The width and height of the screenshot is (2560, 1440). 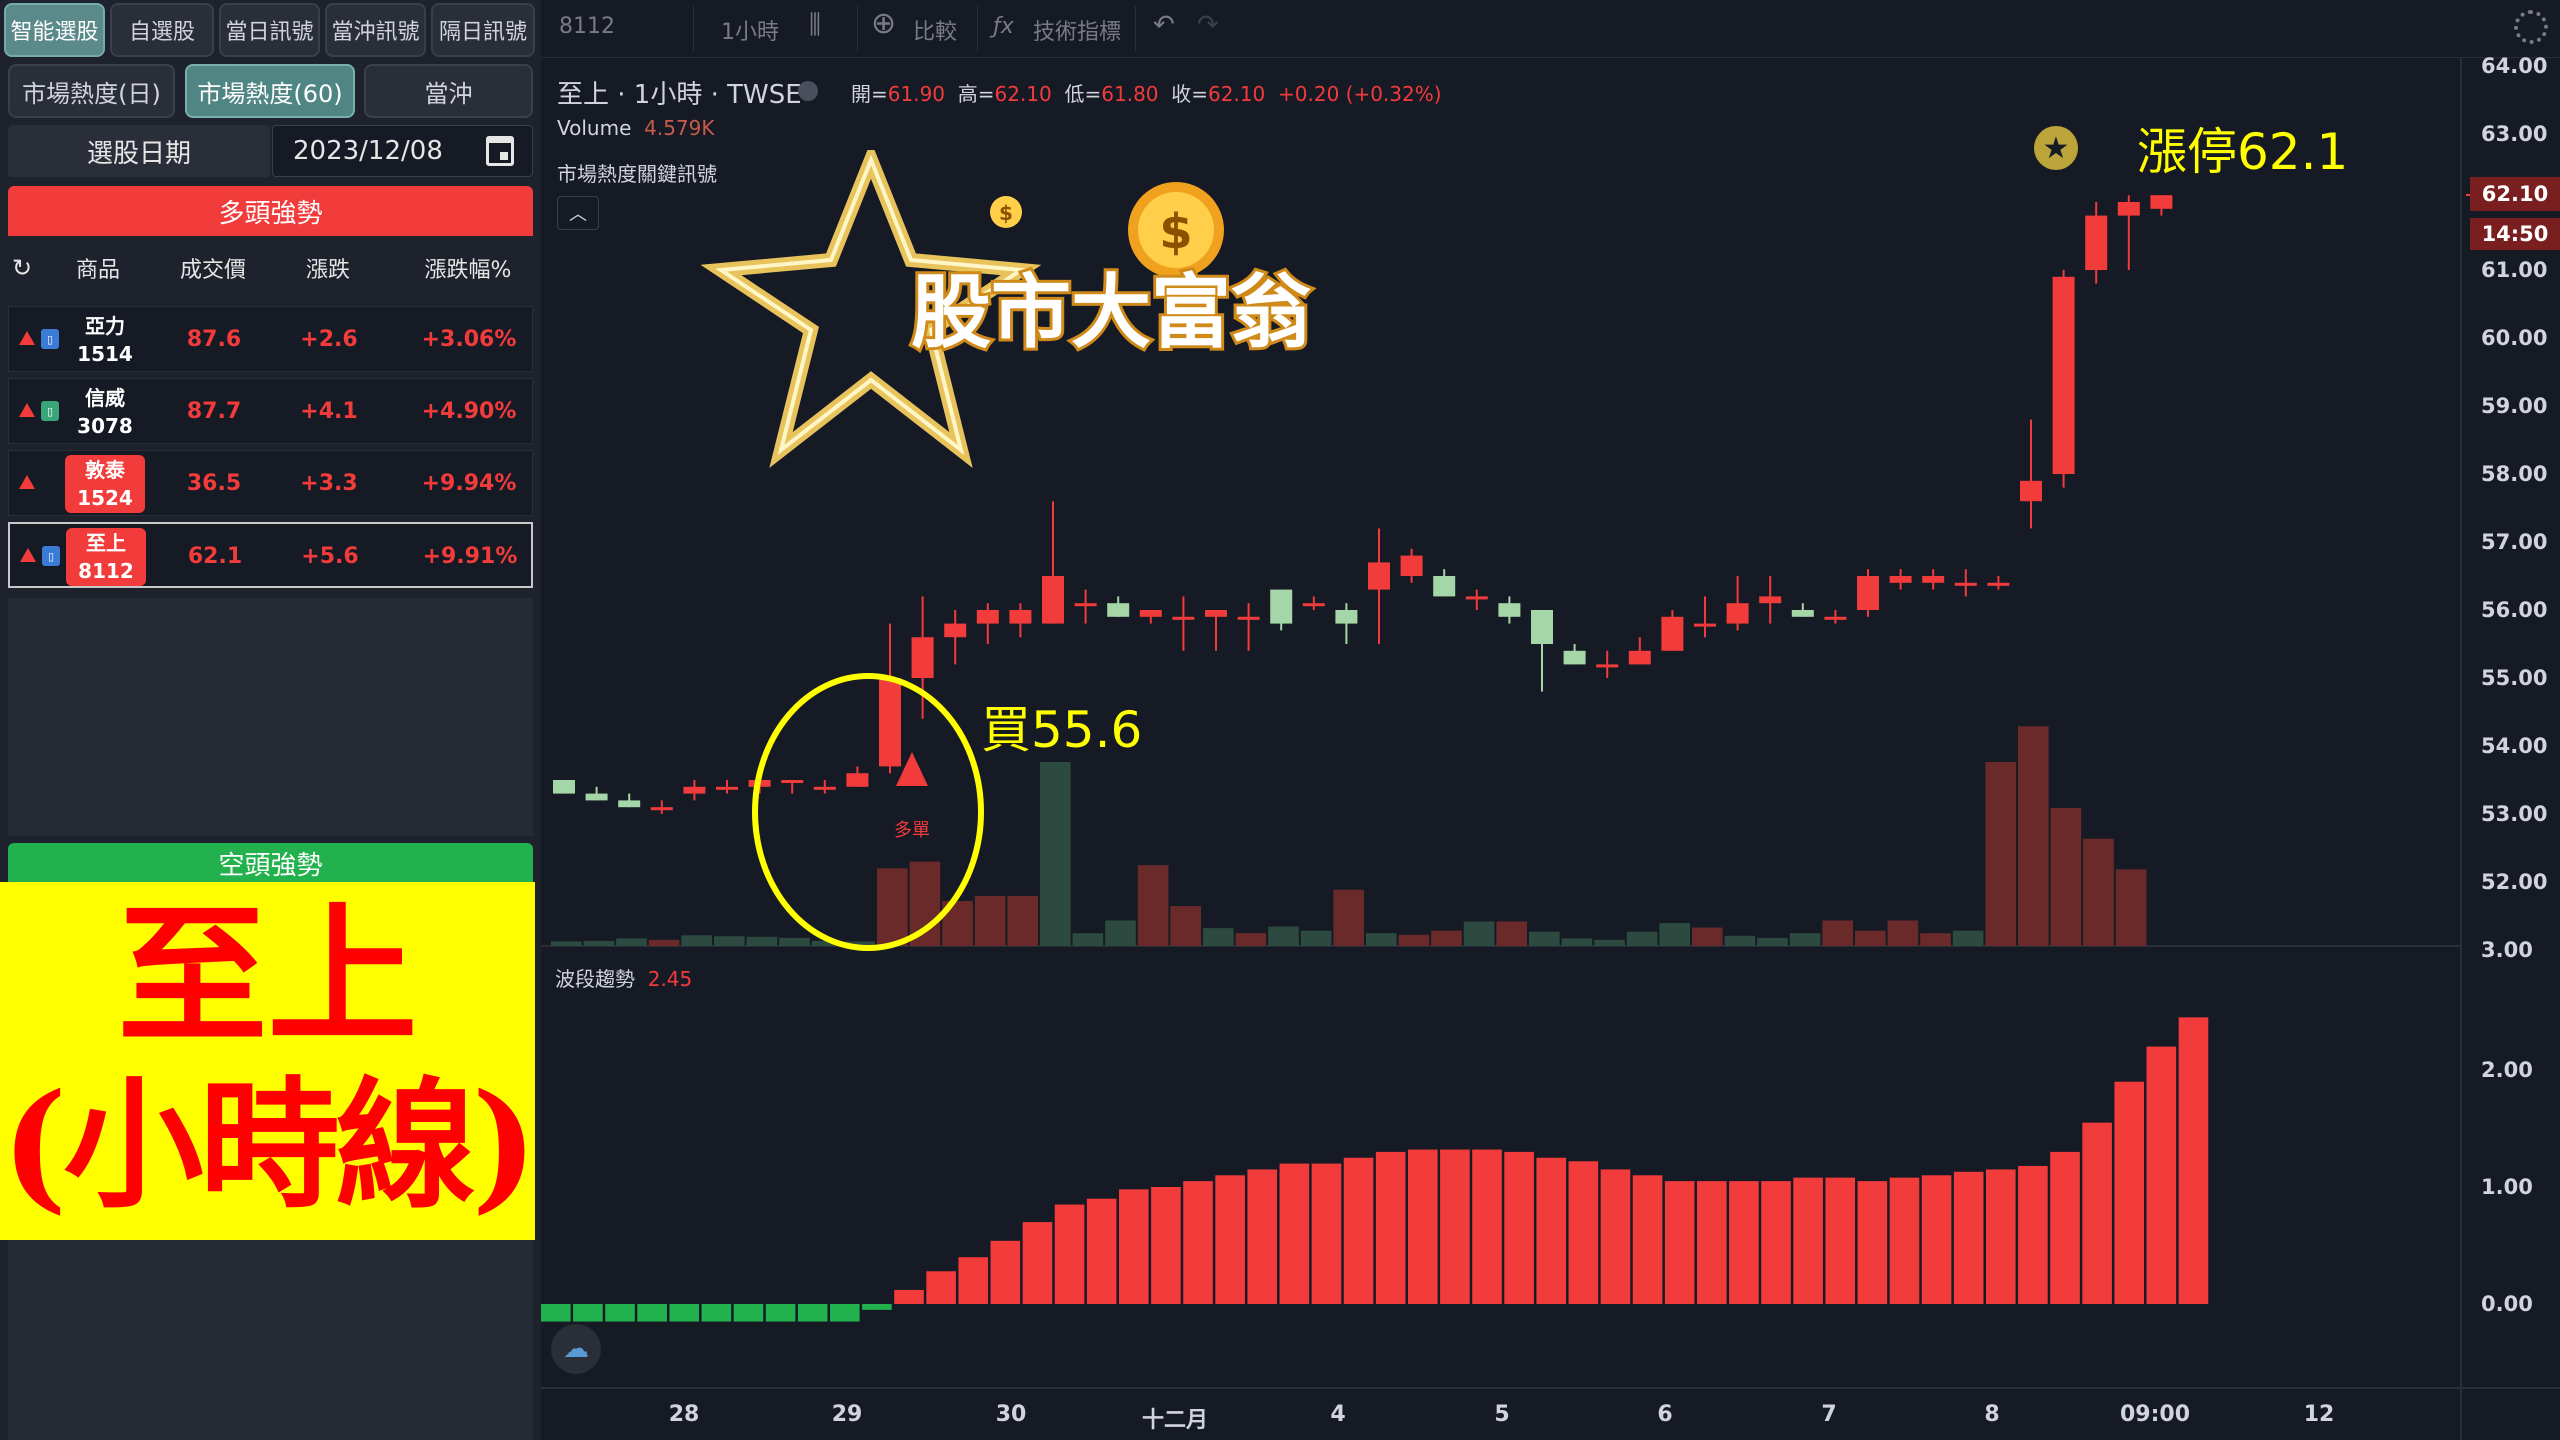 What do you see at coordinates (808, 91) in the screenshot?
I see `minus-circle-icon` at bounding box center [808, 91].